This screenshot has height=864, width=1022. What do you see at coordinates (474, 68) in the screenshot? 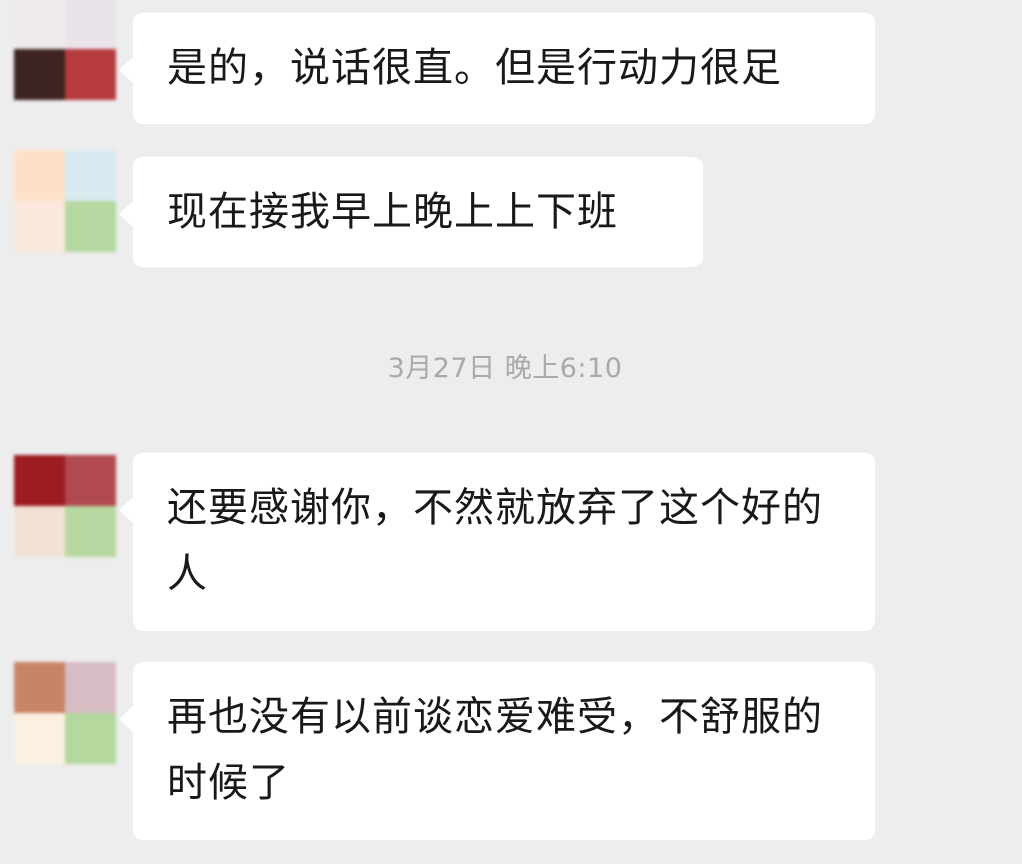
I see `message-text: 是的，说话很直。但是行动力很足` at bounding box center [474, 68].